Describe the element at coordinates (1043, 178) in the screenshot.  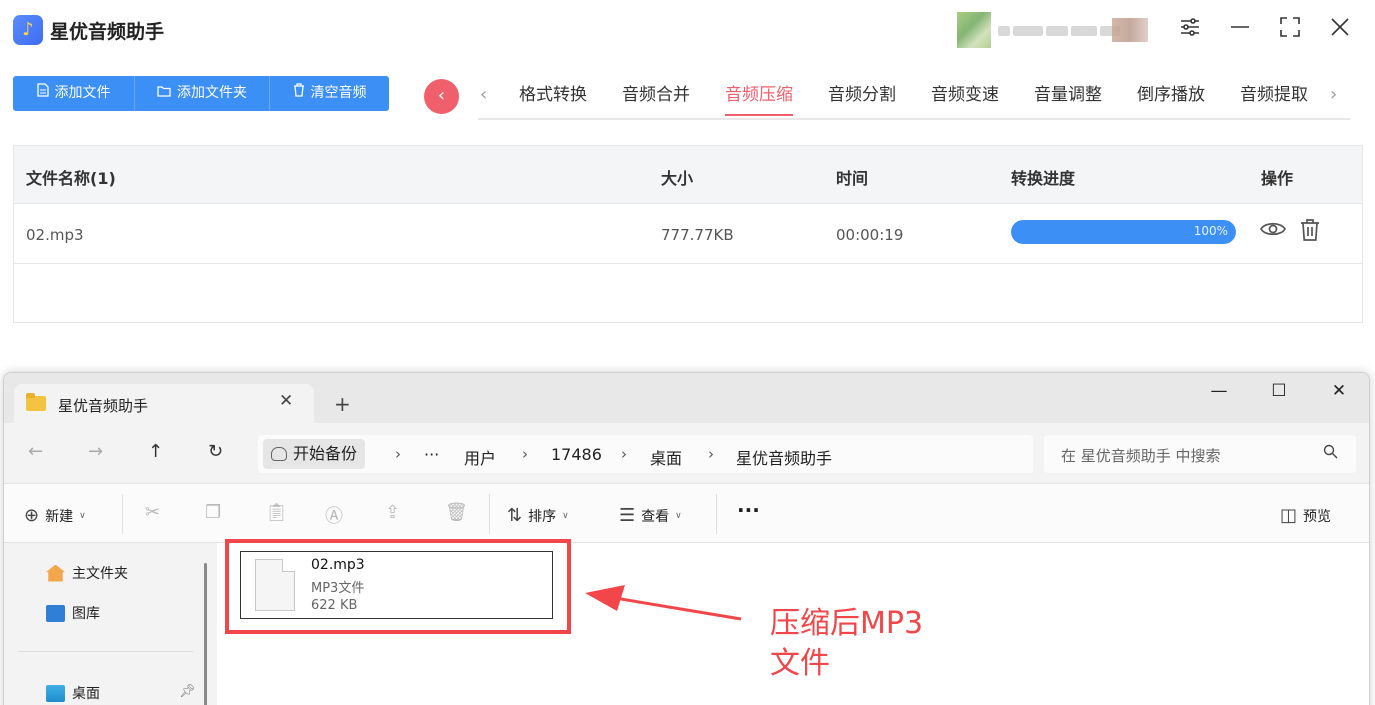
I see `column-header-progress: 转换进度` at that location.